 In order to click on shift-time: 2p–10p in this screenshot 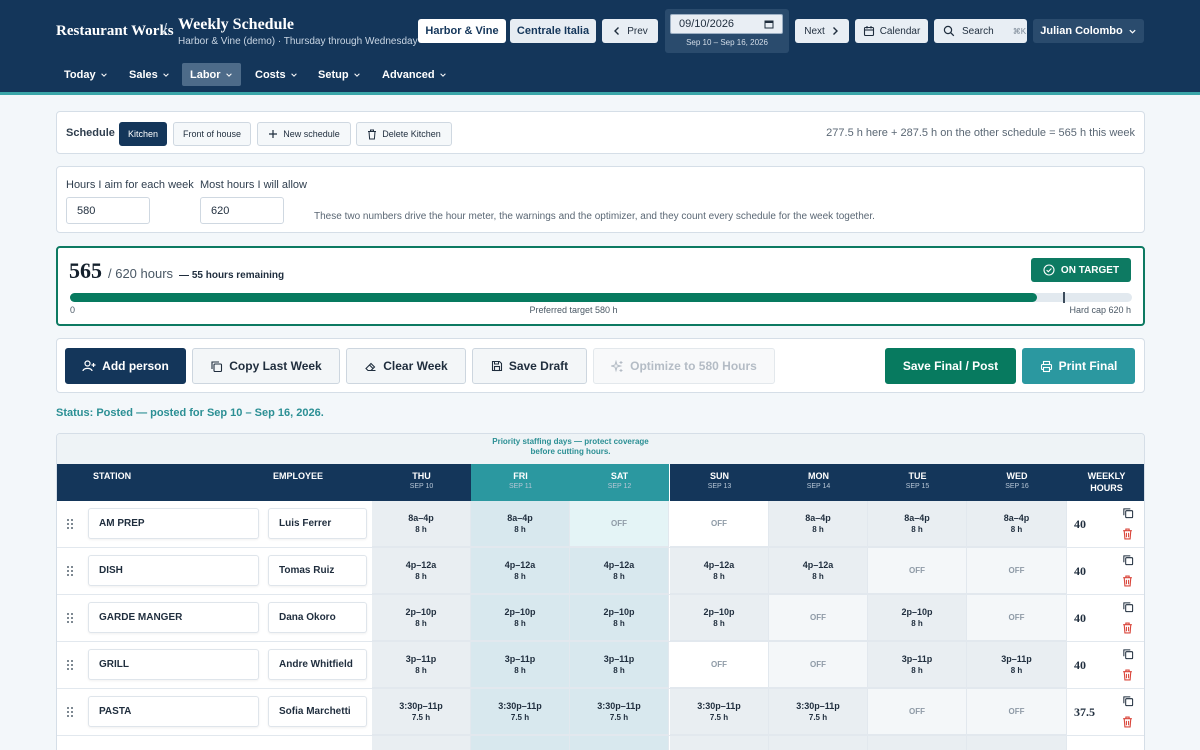, I will do `click(719, 612)`.